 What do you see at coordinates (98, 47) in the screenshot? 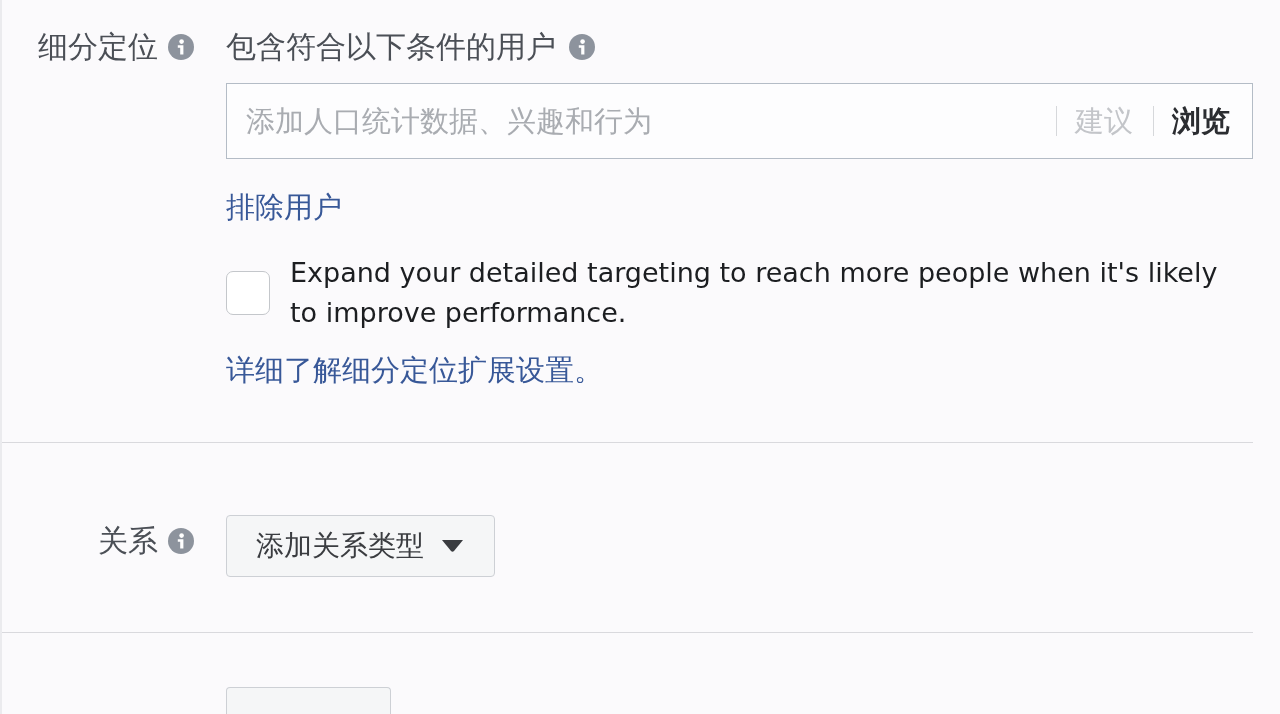
I see `section-label: 细分定位` at bounding box center [98, 47].